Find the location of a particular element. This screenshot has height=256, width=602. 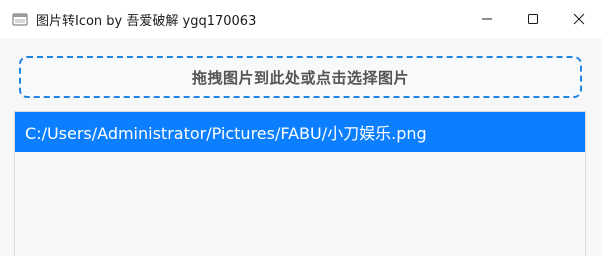

maximize-button is located at coordinates (533, 19).